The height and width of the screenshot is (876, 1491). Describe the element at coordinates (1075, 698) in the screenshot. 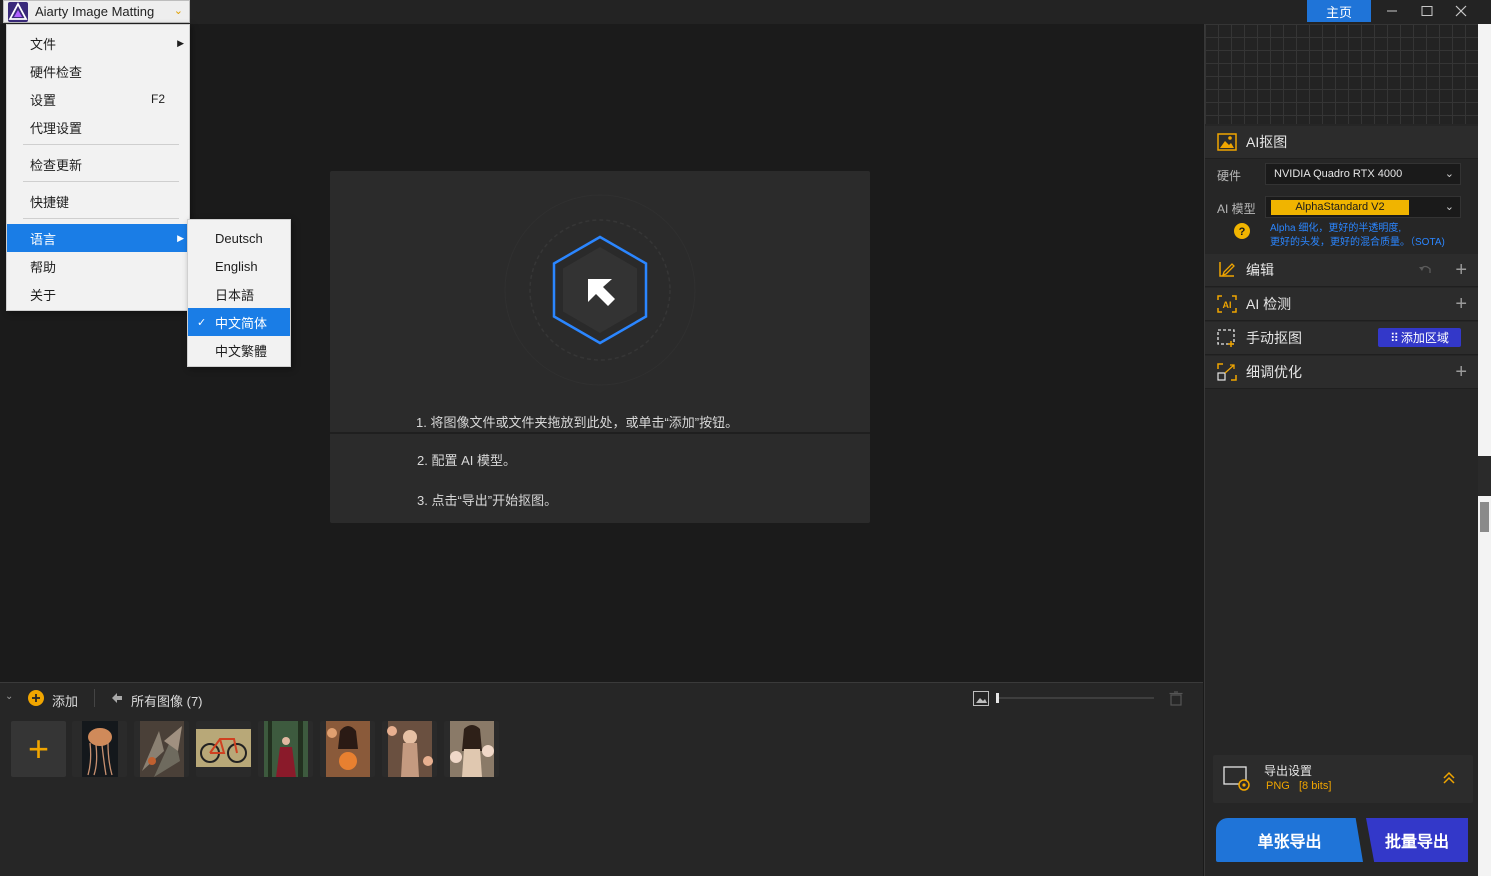

I see `thumb-size-slider` at that location.